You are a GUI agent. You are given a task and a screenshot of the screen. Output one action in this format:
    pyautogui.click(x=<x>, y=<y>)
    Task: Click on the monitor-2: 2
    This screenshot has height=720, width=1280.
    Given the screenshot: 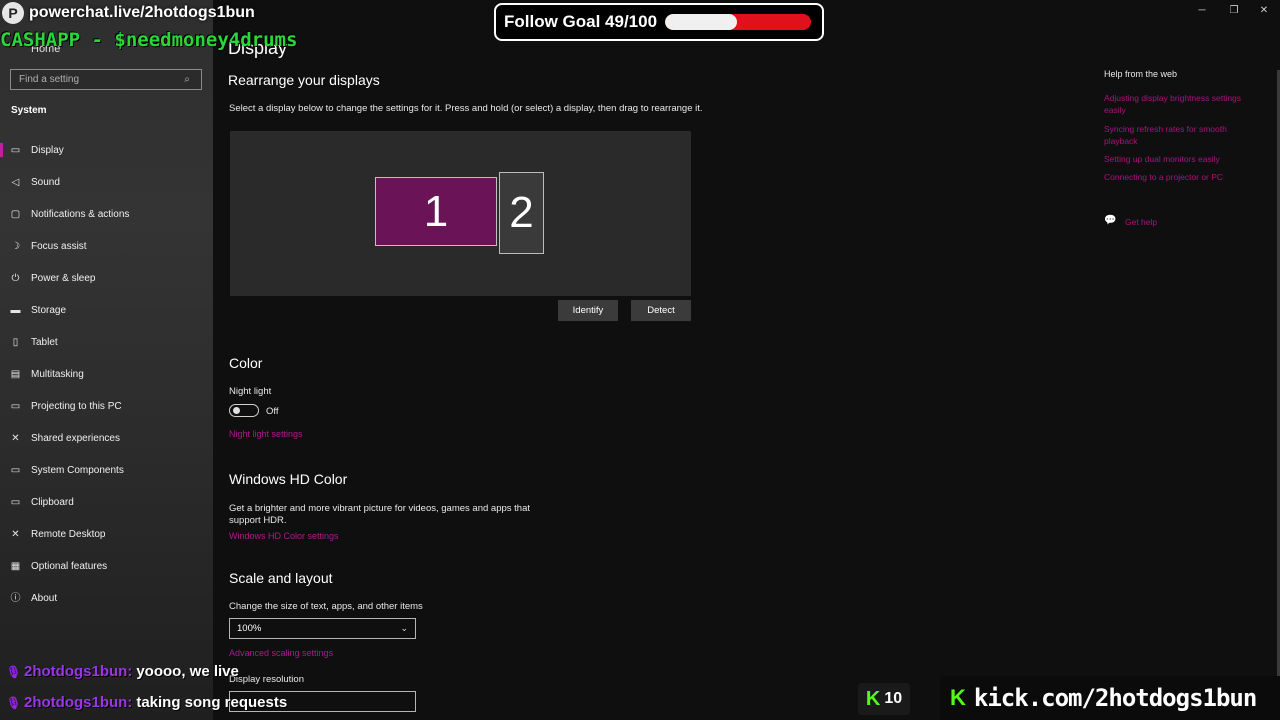 What is the action you would take?
    pyautogui.click(x=521, y=213)
    